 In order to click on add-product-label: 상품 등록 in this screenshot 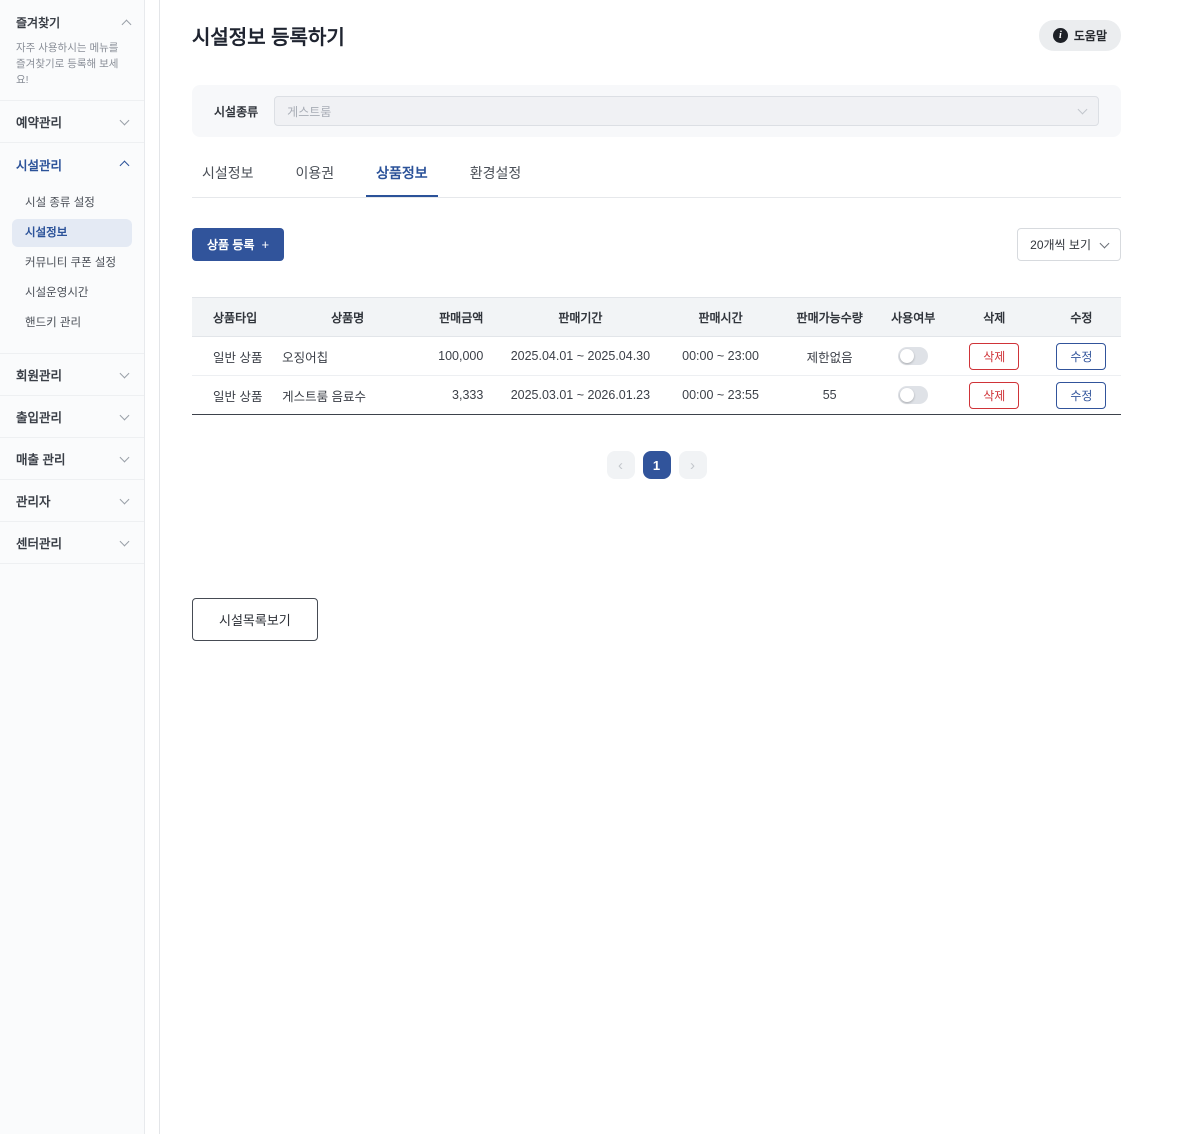, I will do `click(231, 245)`.